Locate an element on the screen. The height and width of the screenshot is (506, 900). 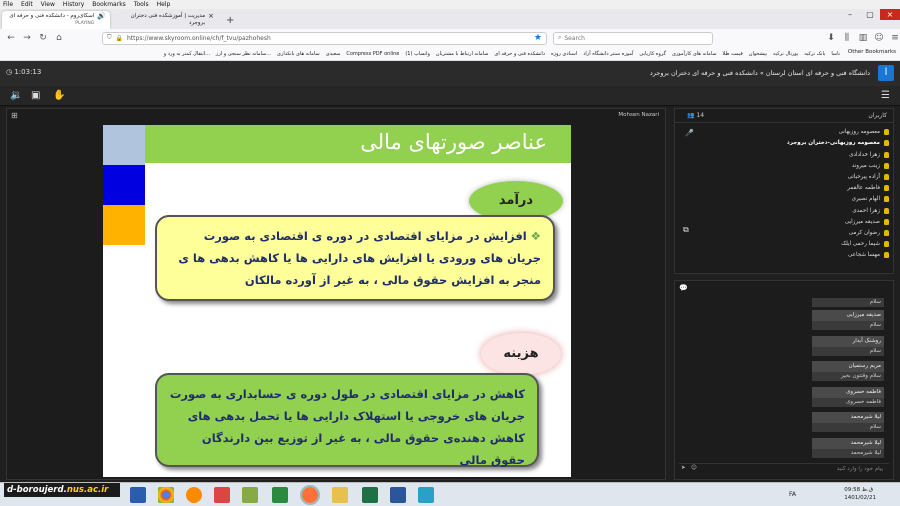
lock-icon: 🔒 is located at coordinates (119, 38).